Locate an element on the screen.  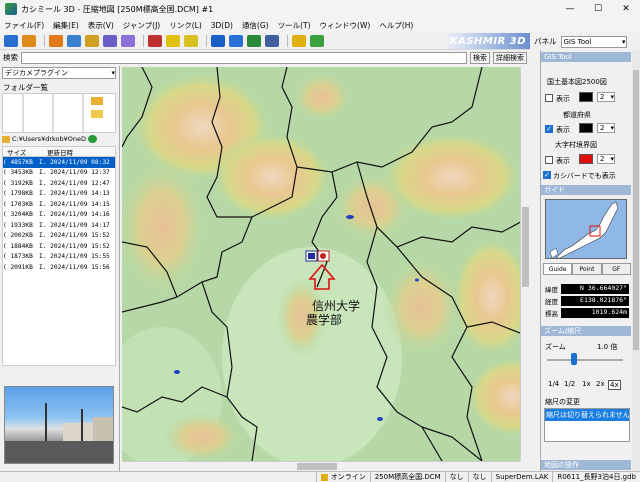
map-horizontal-scrollbar is located at coordinates (321, 466).